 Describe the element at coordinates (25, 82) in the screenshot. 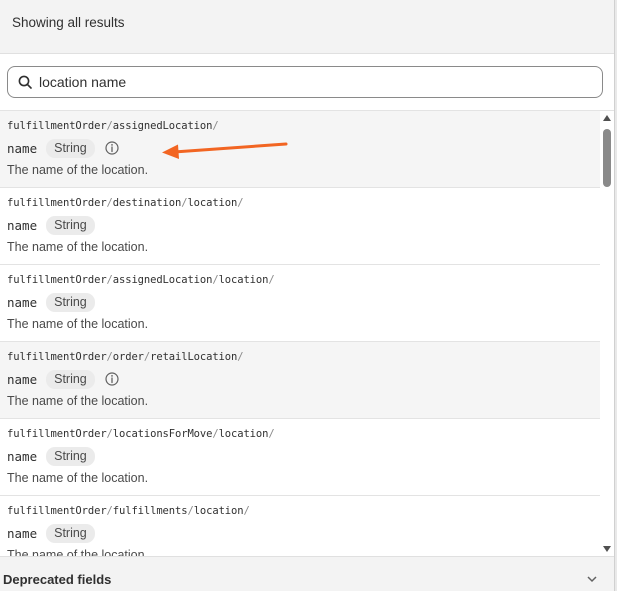

I see `search-icon` at that location.